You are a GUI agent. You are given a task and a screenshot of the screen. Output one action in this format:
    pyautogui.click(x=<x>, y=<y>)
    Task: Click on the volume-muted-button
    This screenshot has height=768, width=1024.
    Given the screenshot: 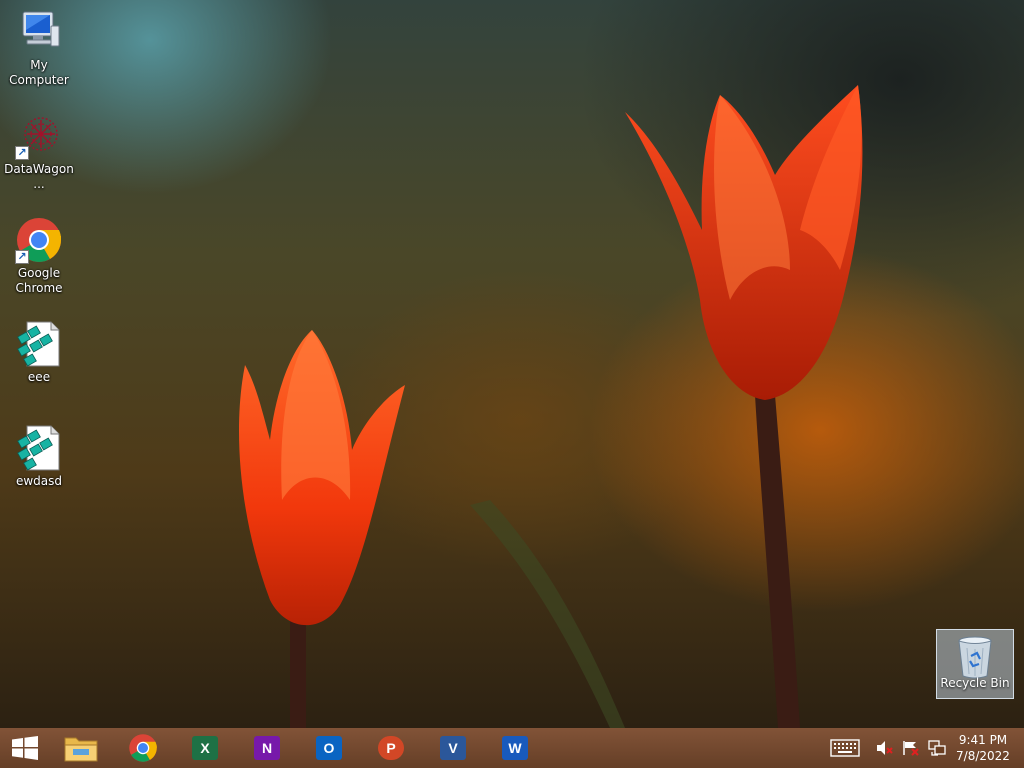 What is the action you would take?
    pyautogui.click(x=885, y=748)
    